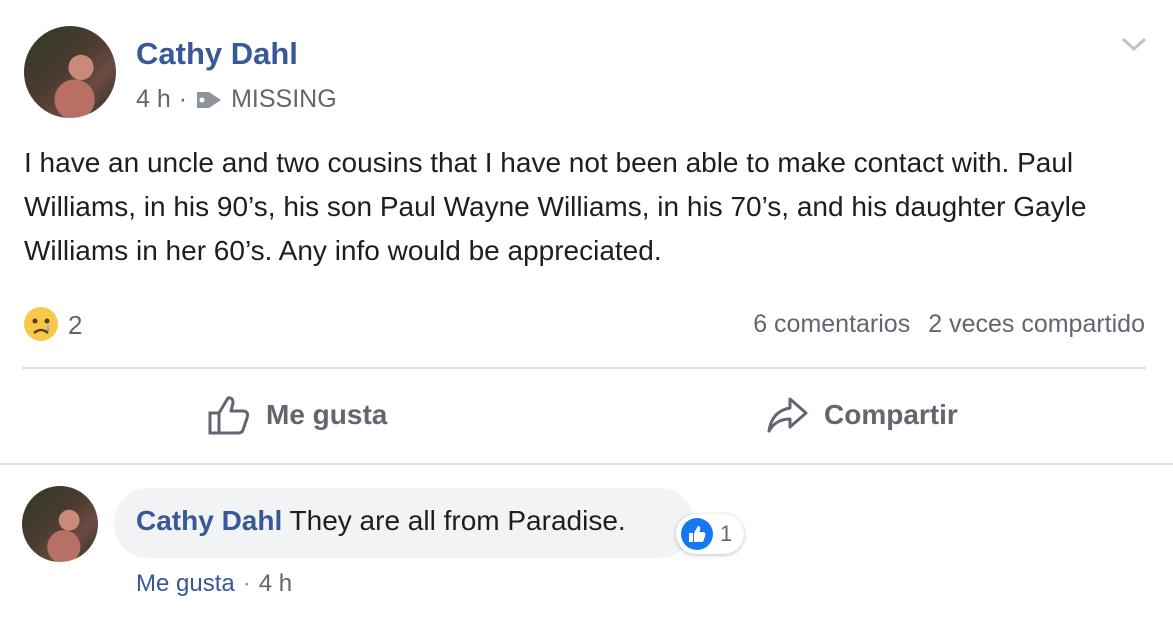 The width and height of the screenshot is (1173, 620). What do you see at coordinates (229, 415) in the screenshot?
I see `thumbs-up-icon` at bounding box center [229, 415].